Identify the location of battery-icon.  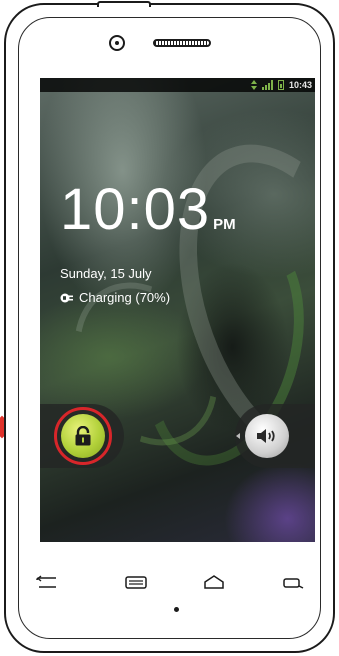
(280, 85).